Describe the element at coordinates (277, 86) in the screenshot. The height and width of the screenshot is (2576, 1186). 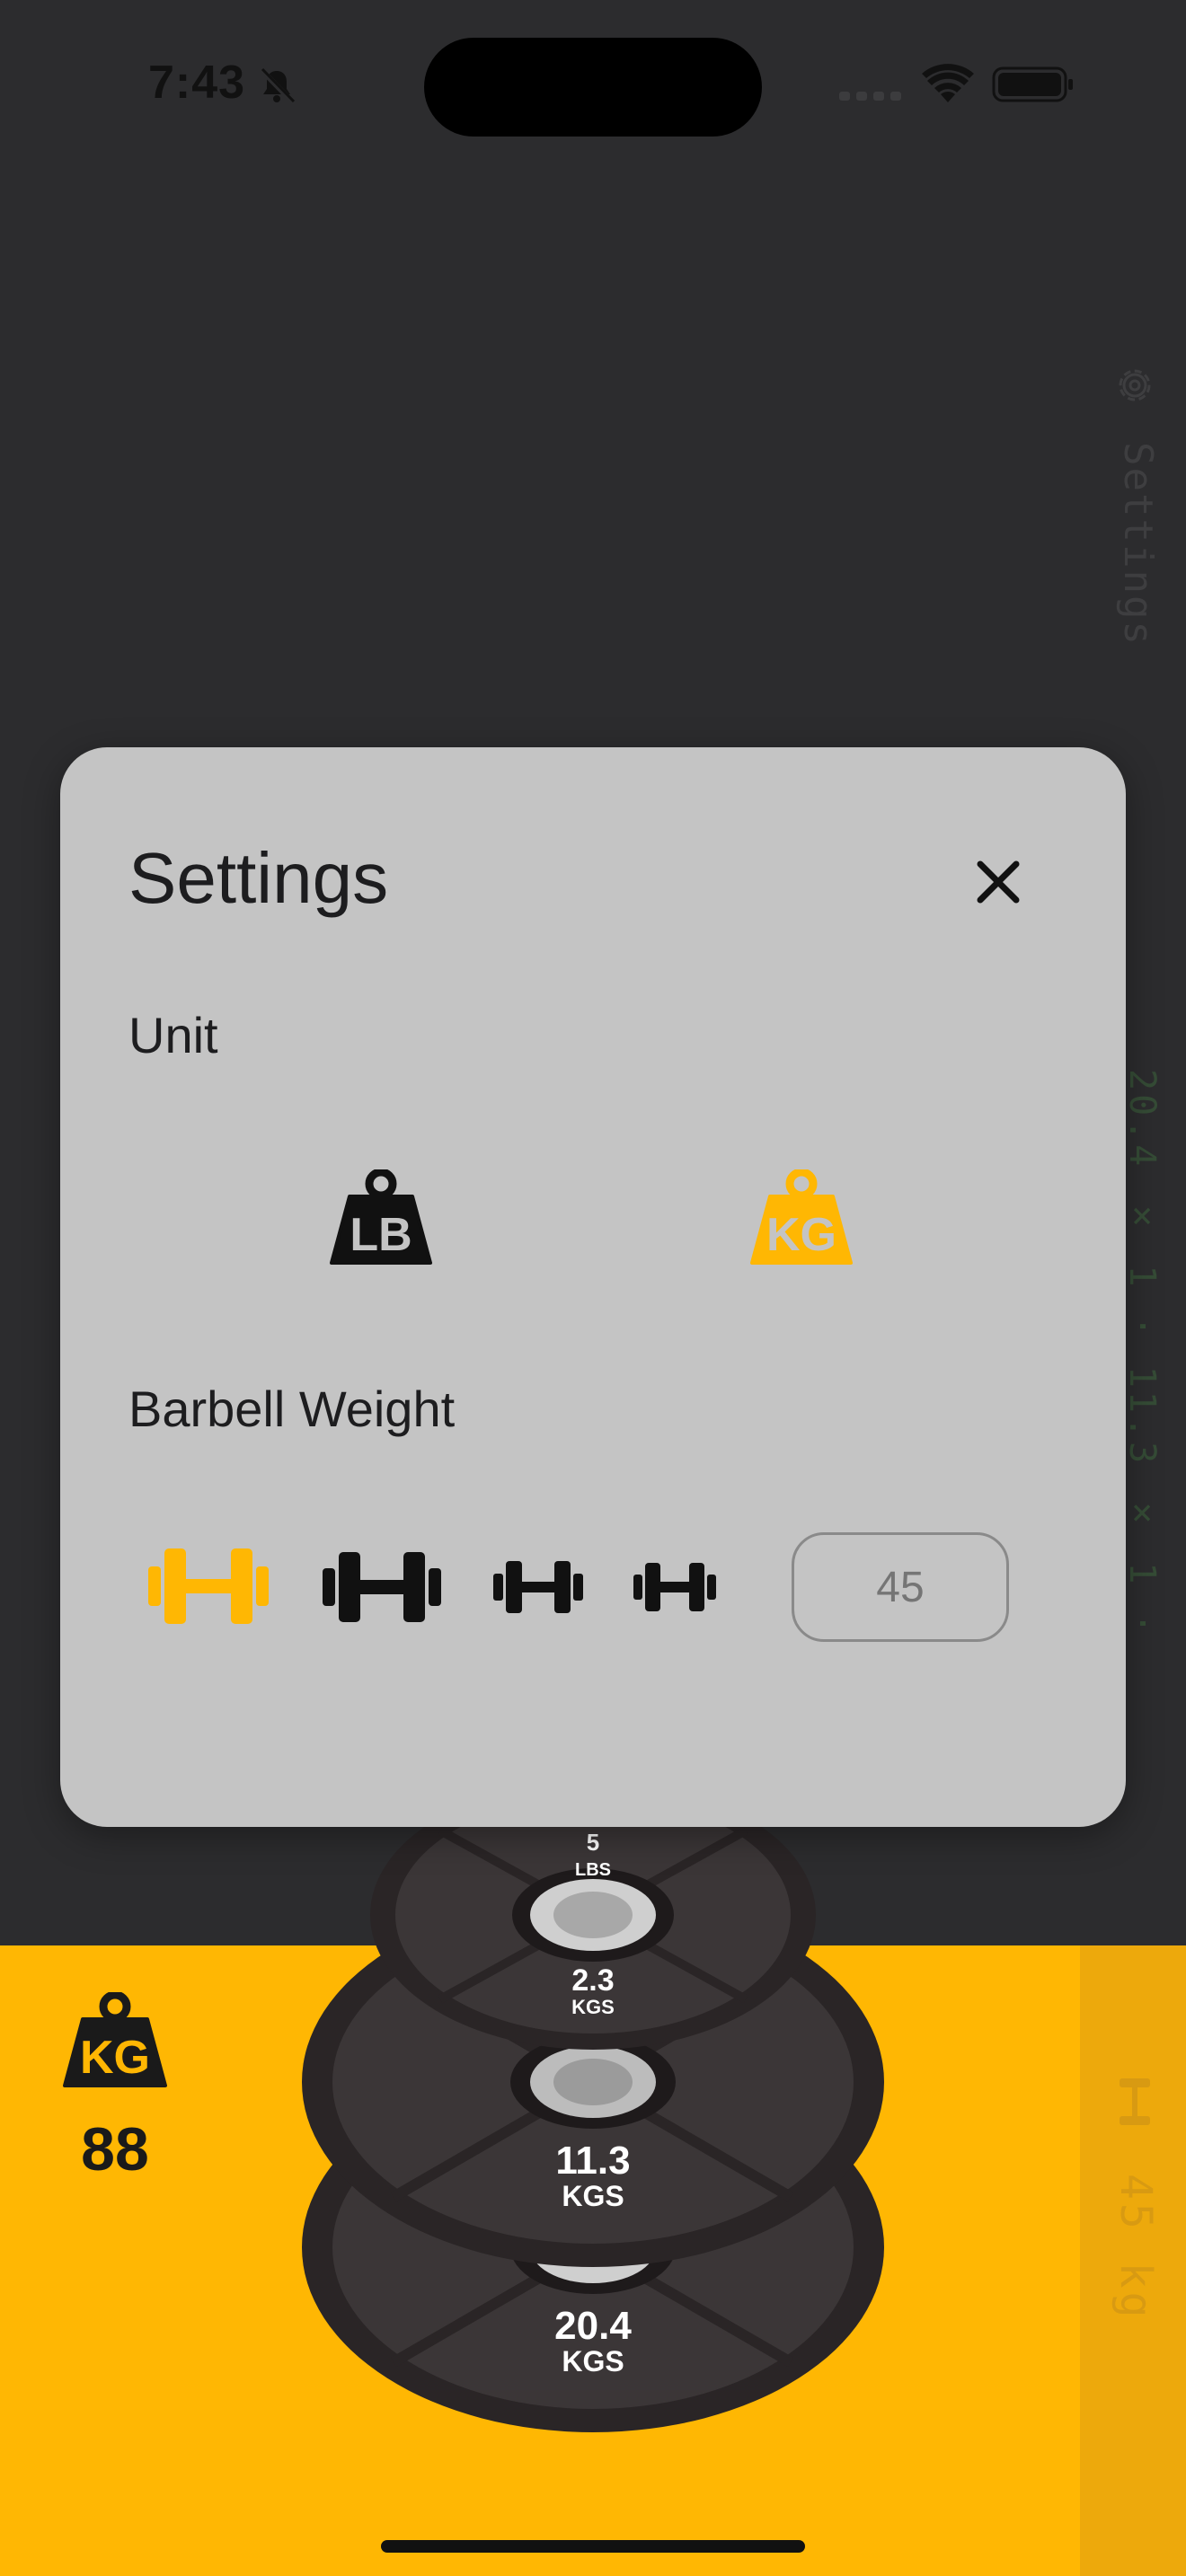
I see `bell-slash-icon` at that location.